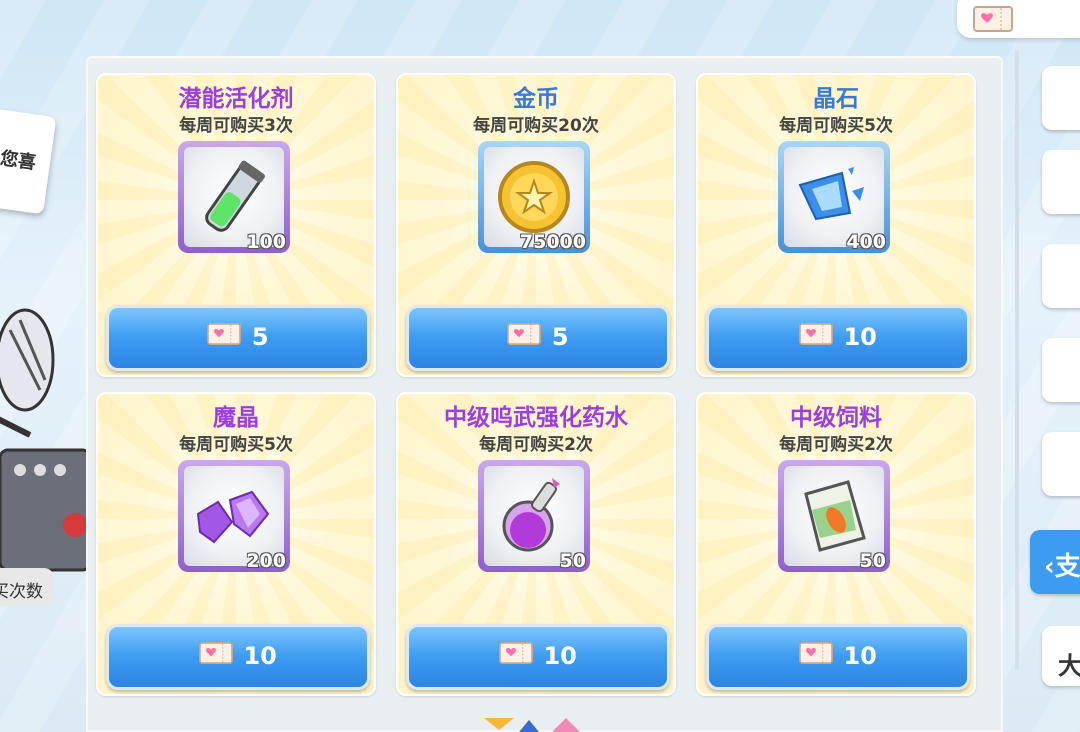  I want to click on item-name: 中级饲料, so click(836, 418).